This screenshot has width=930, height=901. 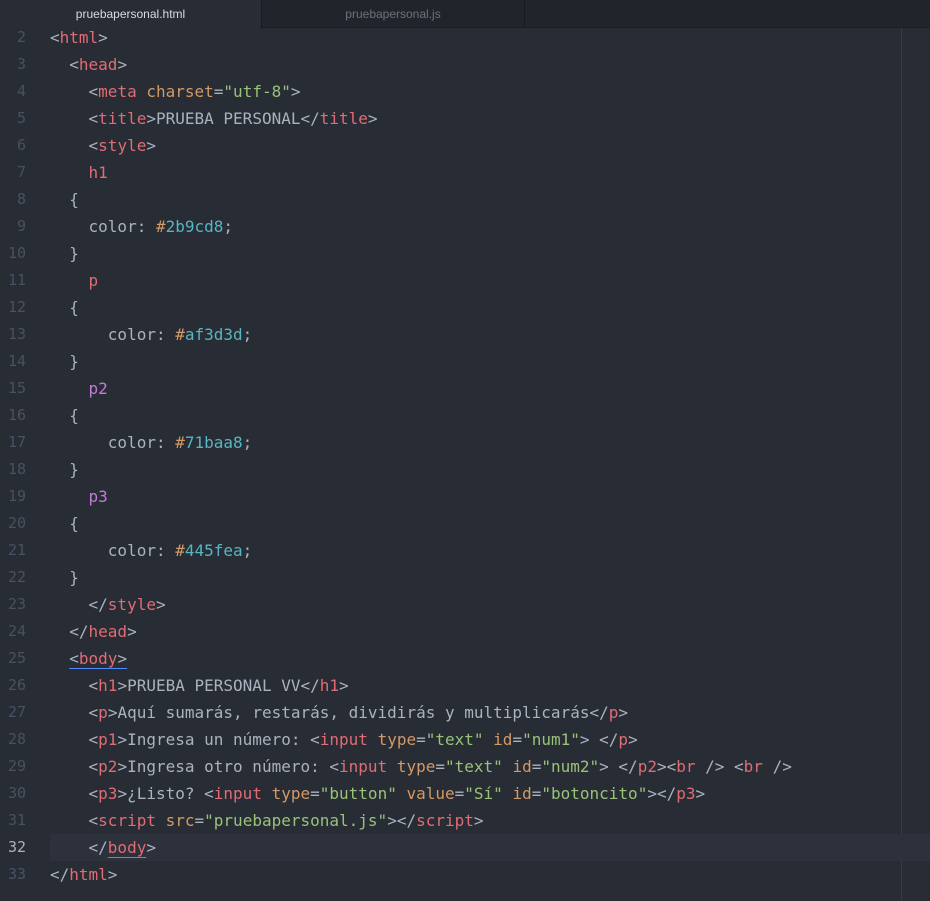 I want to click on code-token-text: Ingresa otro número:, so click(x=228, y=766).